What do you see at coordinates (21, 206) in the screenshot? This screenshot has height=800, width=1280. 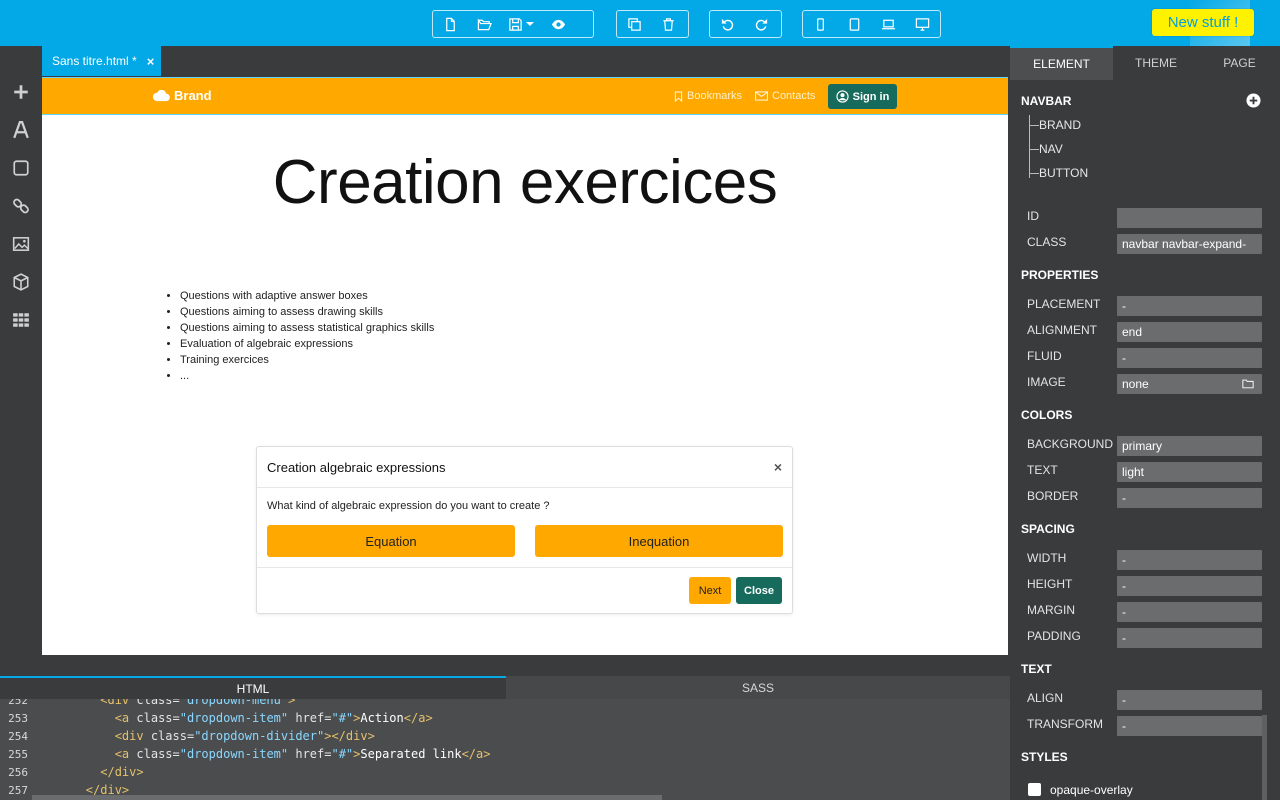 I see `link-tool-button` at bounding box center [21, 206].